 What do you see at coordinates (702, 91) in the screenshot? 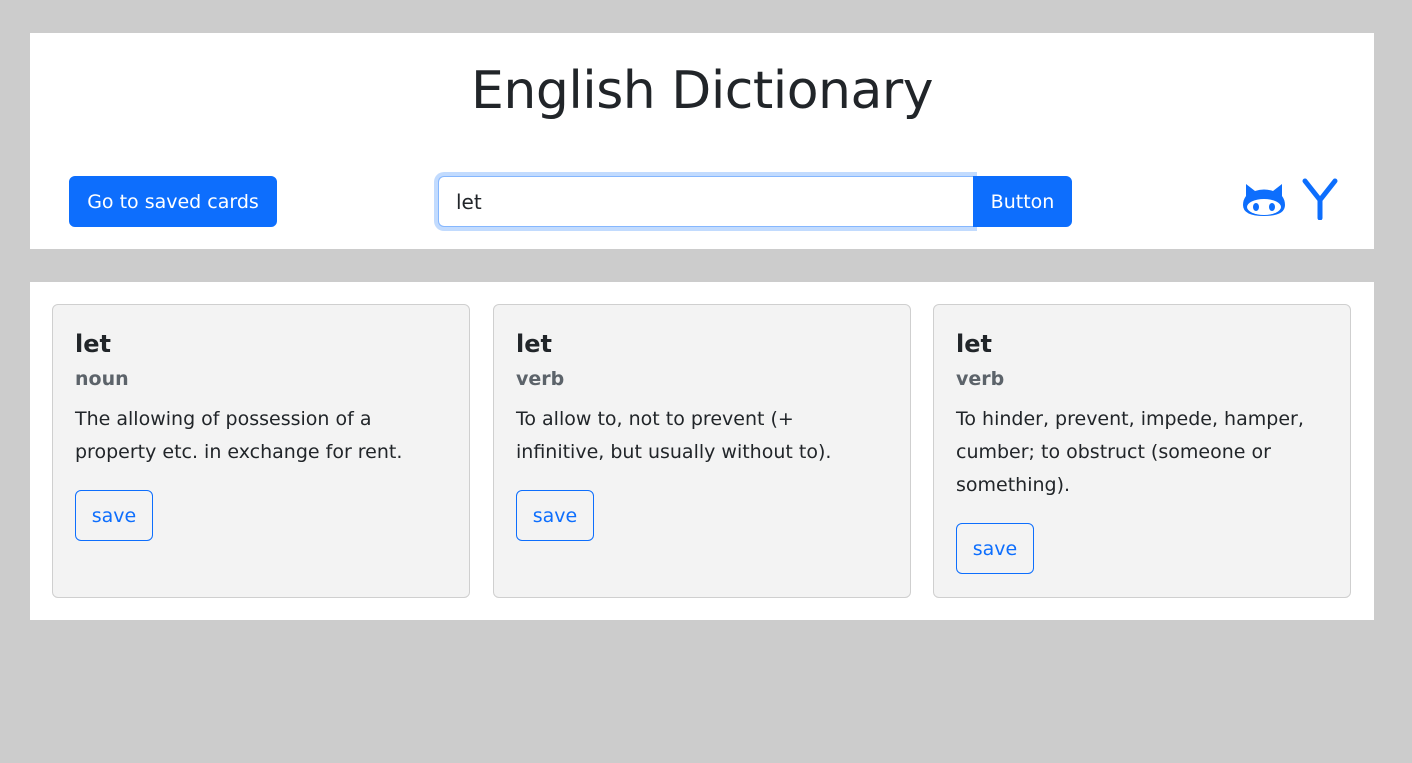
I see `page-title: English Dictionary` at bounding box center [702, 91].